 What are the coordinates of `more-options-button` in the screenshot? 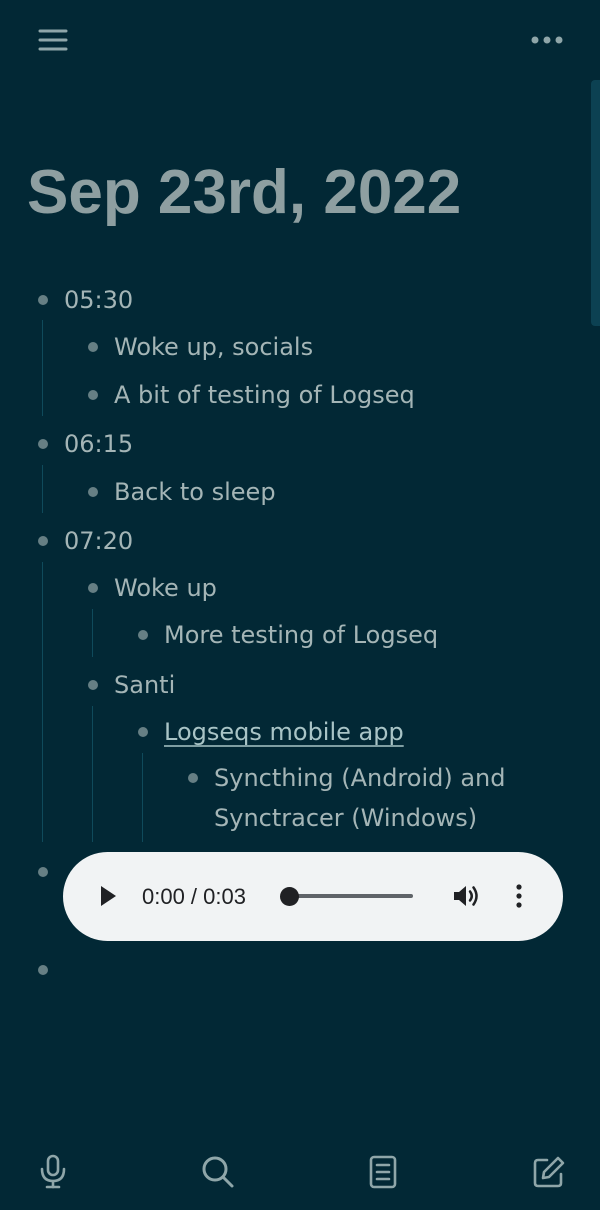 It's located at (547, 40).